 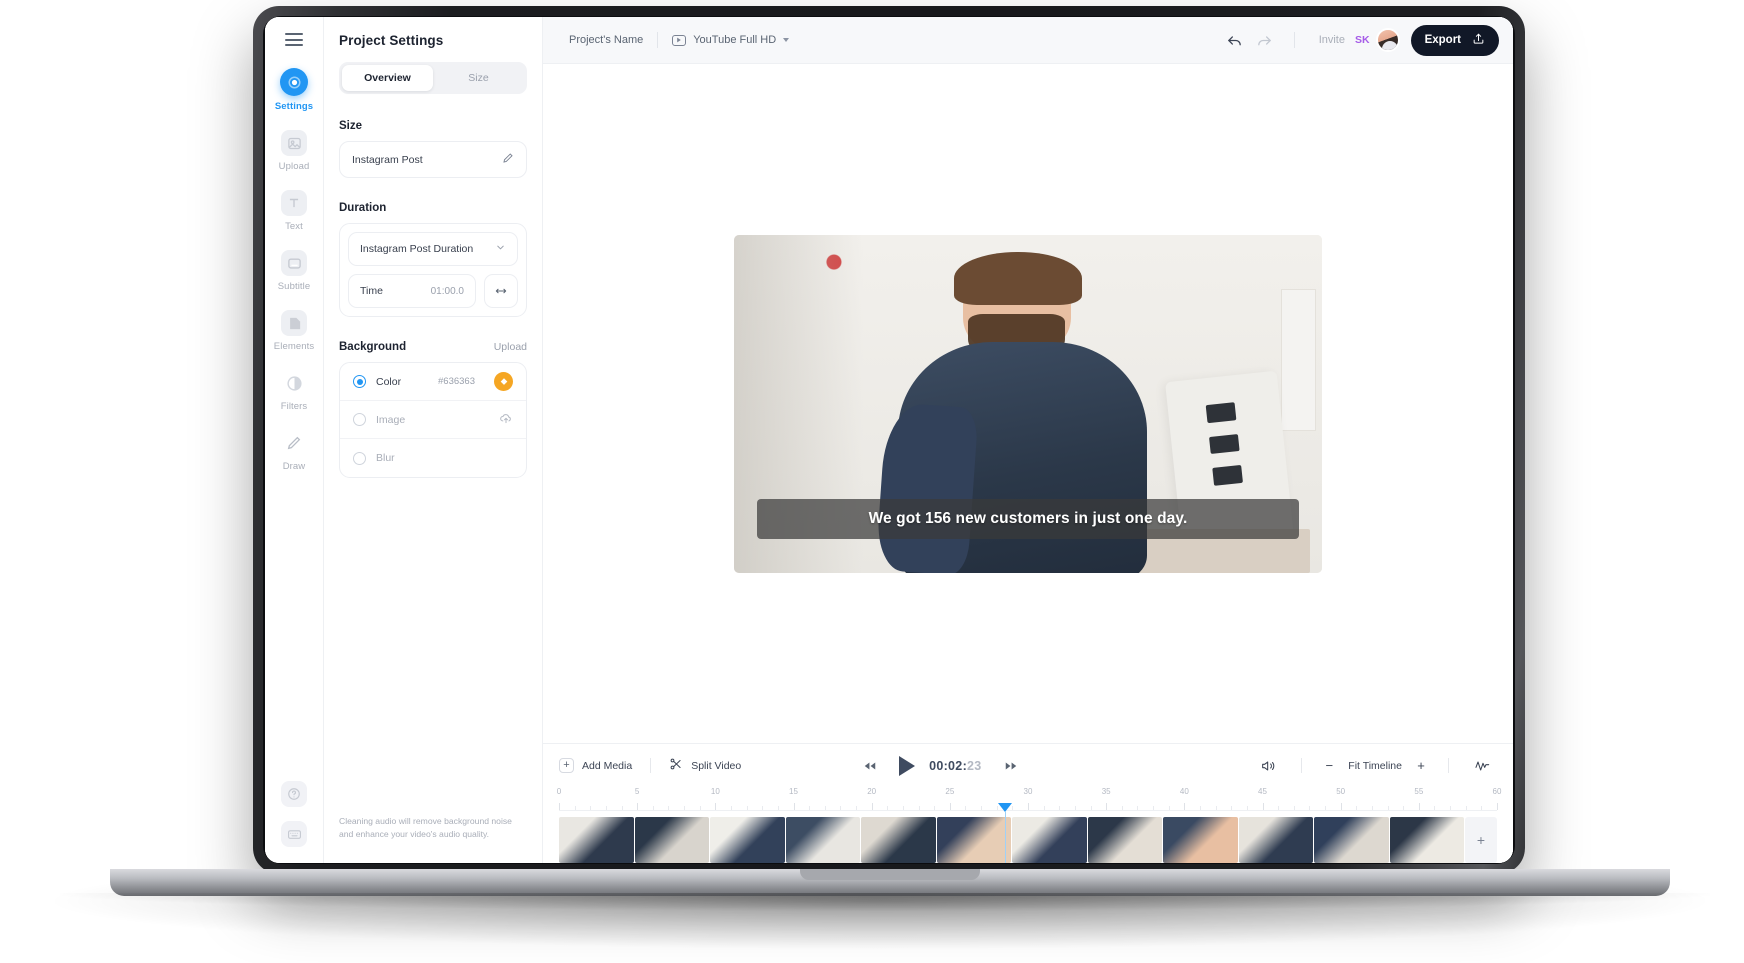 I want to click on background-option-color: Color #636363, so click(x=433, y=382).